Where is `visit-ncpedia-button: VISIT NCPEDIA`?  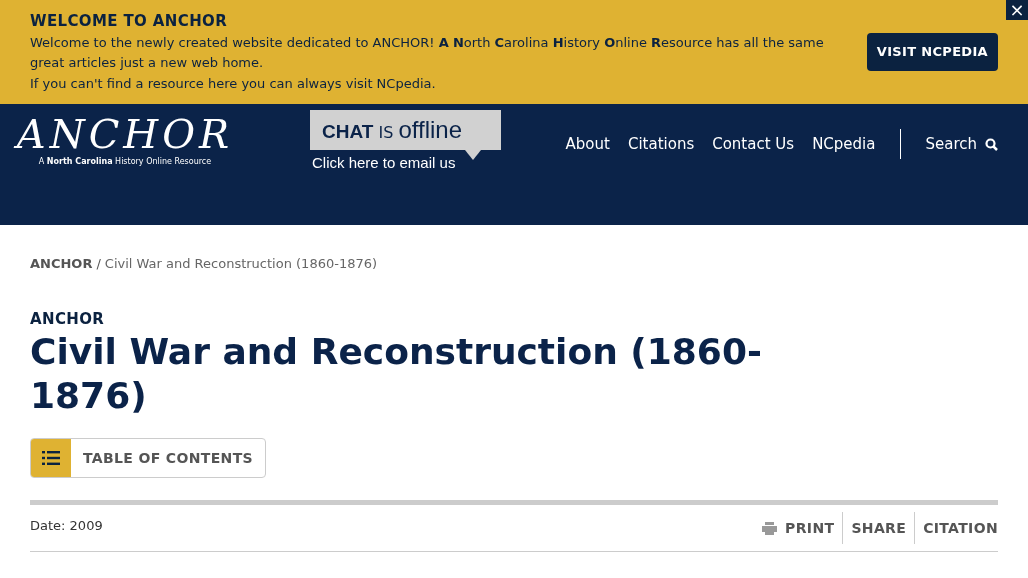
visit-ncpedia-button: VISIT NCPEDIA is located at coordinates (932, 52).